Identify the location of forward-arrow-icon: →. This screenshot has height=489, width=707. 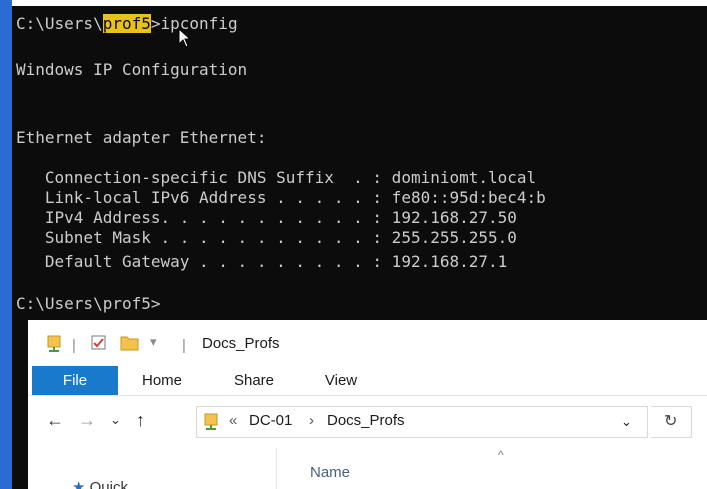
(87, 420).